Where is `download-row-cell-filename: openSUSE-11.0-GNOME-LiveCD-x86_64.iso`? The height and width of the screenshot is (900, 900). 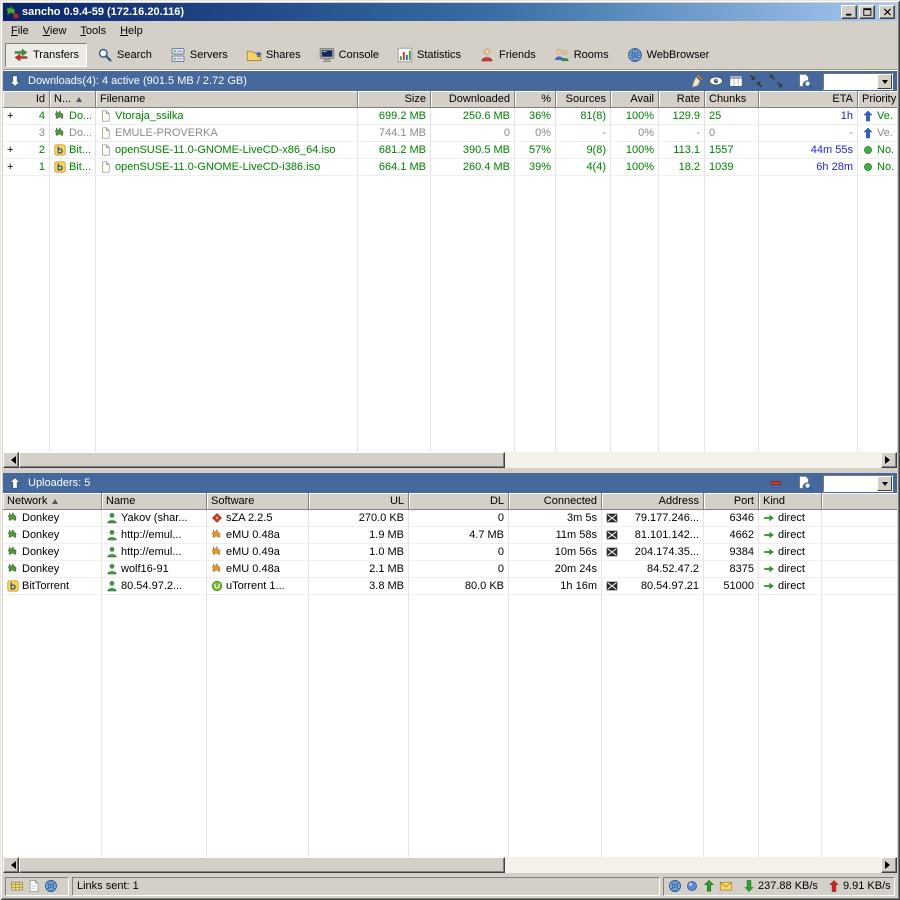
download-row-cell-filename: openSUSE-11.0-GNOME-LiveCD-x86_64.iso is located at coordinates (227, 150).